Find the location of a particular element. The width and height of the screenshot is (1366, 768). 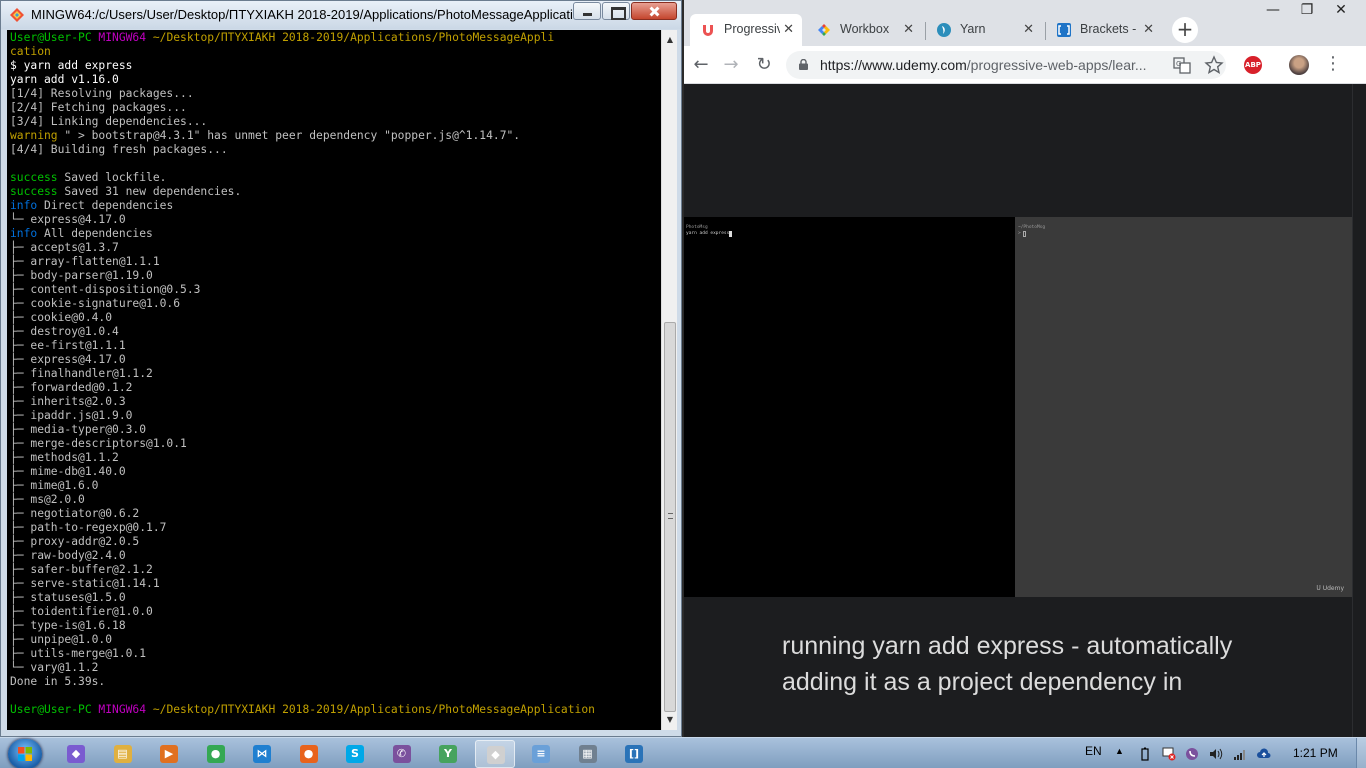

terminal-segment: ├─ ms@2.0.0 is located at coordinates (47, 499).